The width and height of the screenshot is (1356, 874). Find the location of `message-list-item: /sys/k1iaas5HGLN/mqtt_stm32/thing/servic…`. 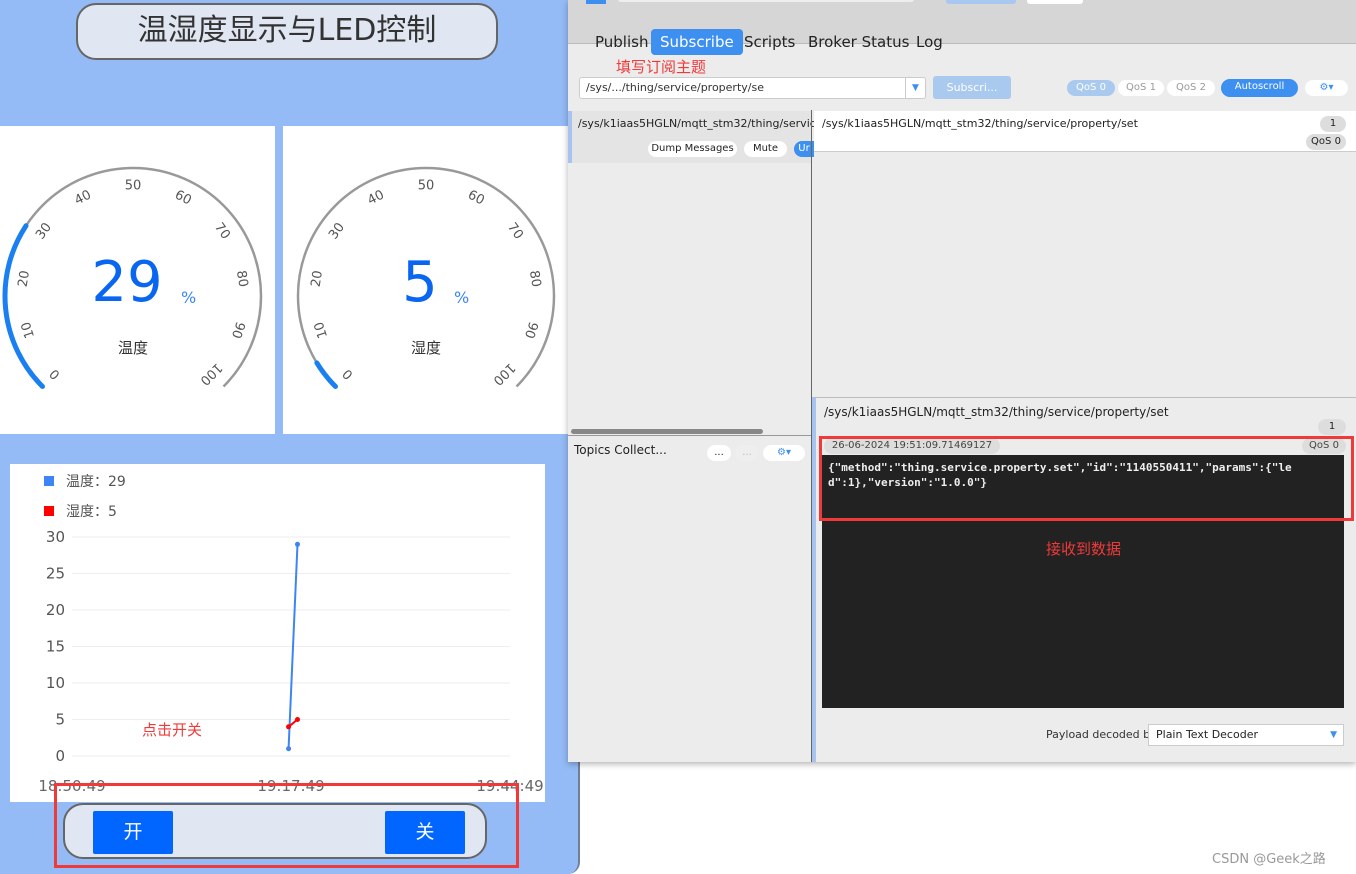

message-list-item: /sys/k1iaas5HGLN/mqtt_stm32/thing/servic… is located at coordinates (1085, 131).